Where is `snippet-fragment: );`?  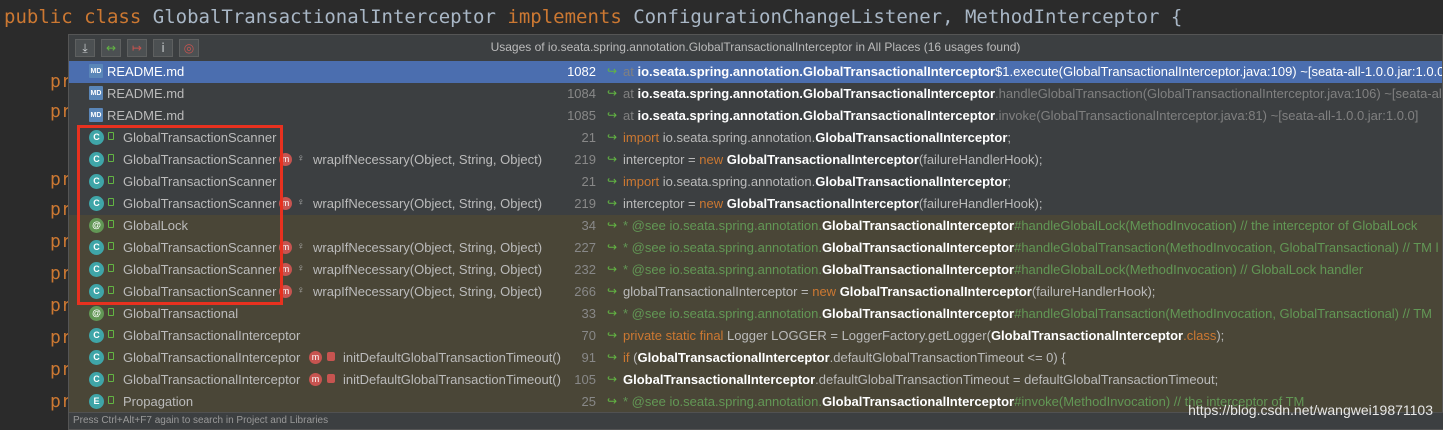
snippet-fragment: ); is located at coordinates (1220, 335).